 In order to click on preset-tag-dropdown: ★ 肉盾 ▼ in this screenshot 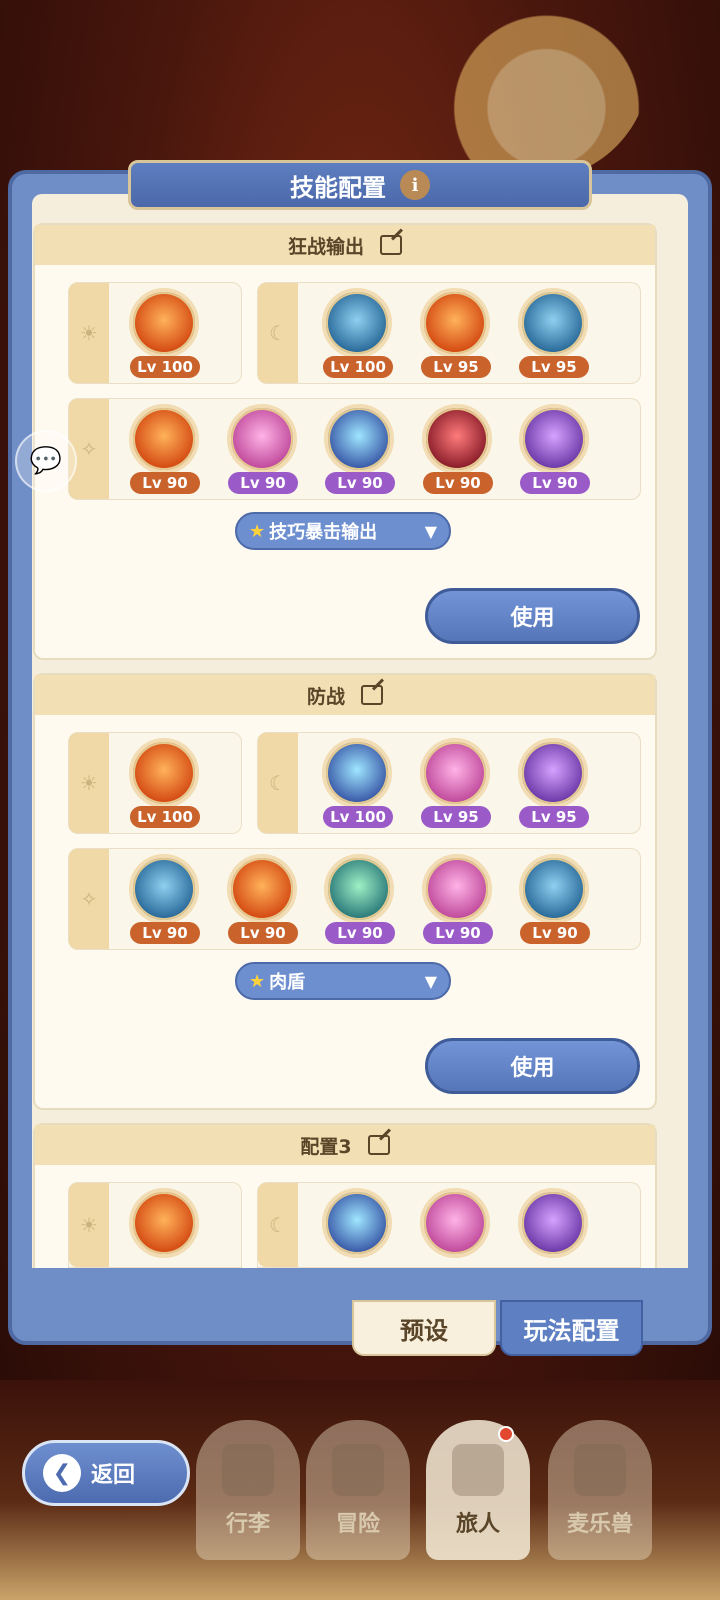, I will do `click(343, 981)`.